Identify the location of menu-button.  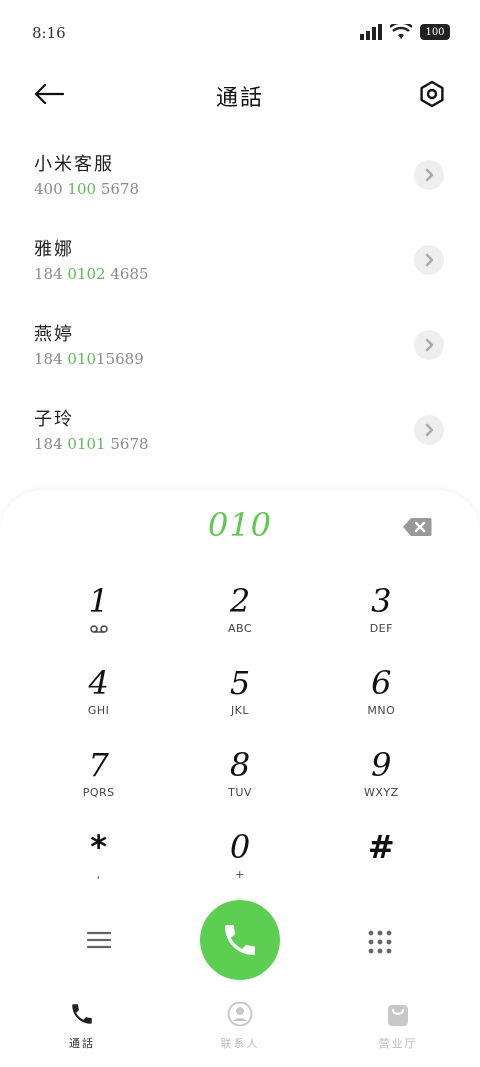
(99, 940).